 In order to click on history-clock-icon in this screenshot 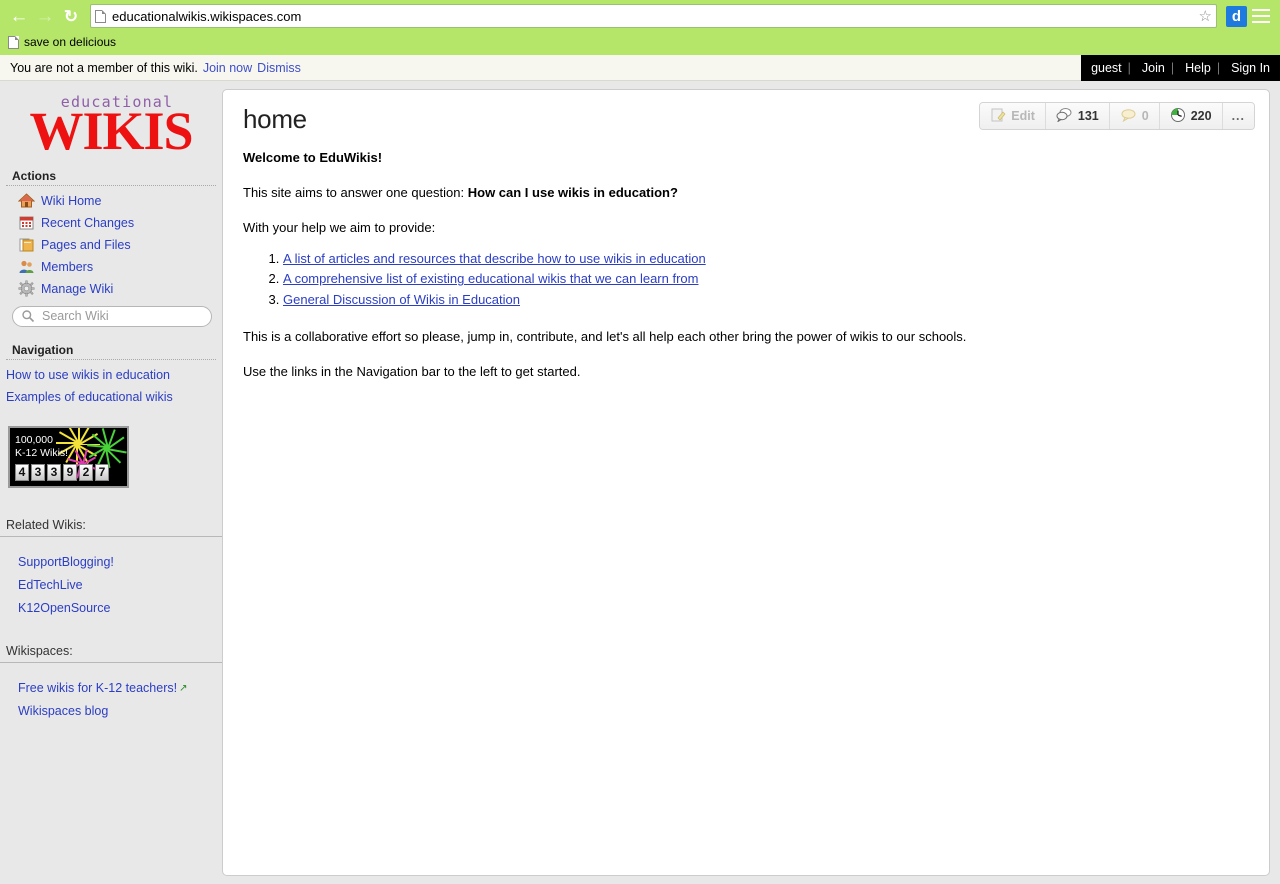, I will do `click(1178, 116)`.